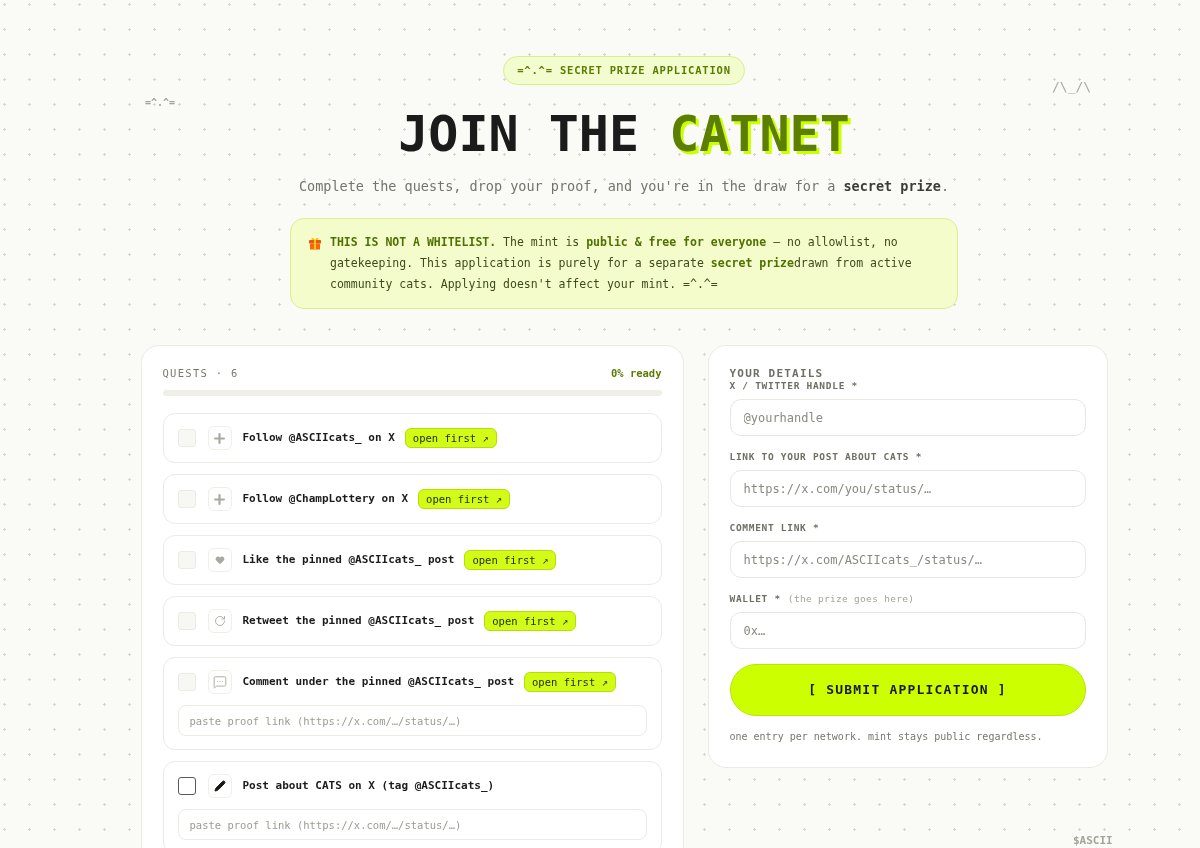 This screenshot has height=848, width=1200. I want to click on quest-label: Post about CATS on X (tag @ASCIIcats_), so click(368, 786).